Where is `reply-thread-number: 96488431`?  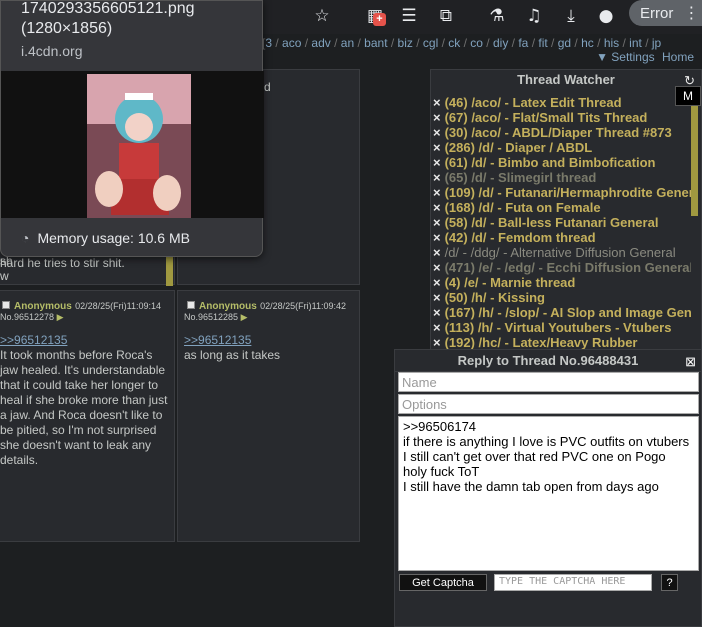
reply-thread-number: 96488431 is located at coordinates (609, 360).